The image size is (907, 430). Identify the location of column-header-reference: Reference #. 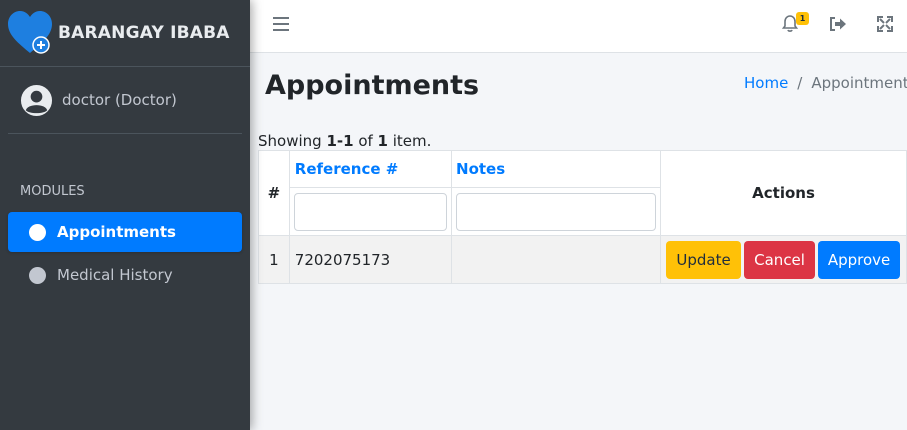
(370, 169).